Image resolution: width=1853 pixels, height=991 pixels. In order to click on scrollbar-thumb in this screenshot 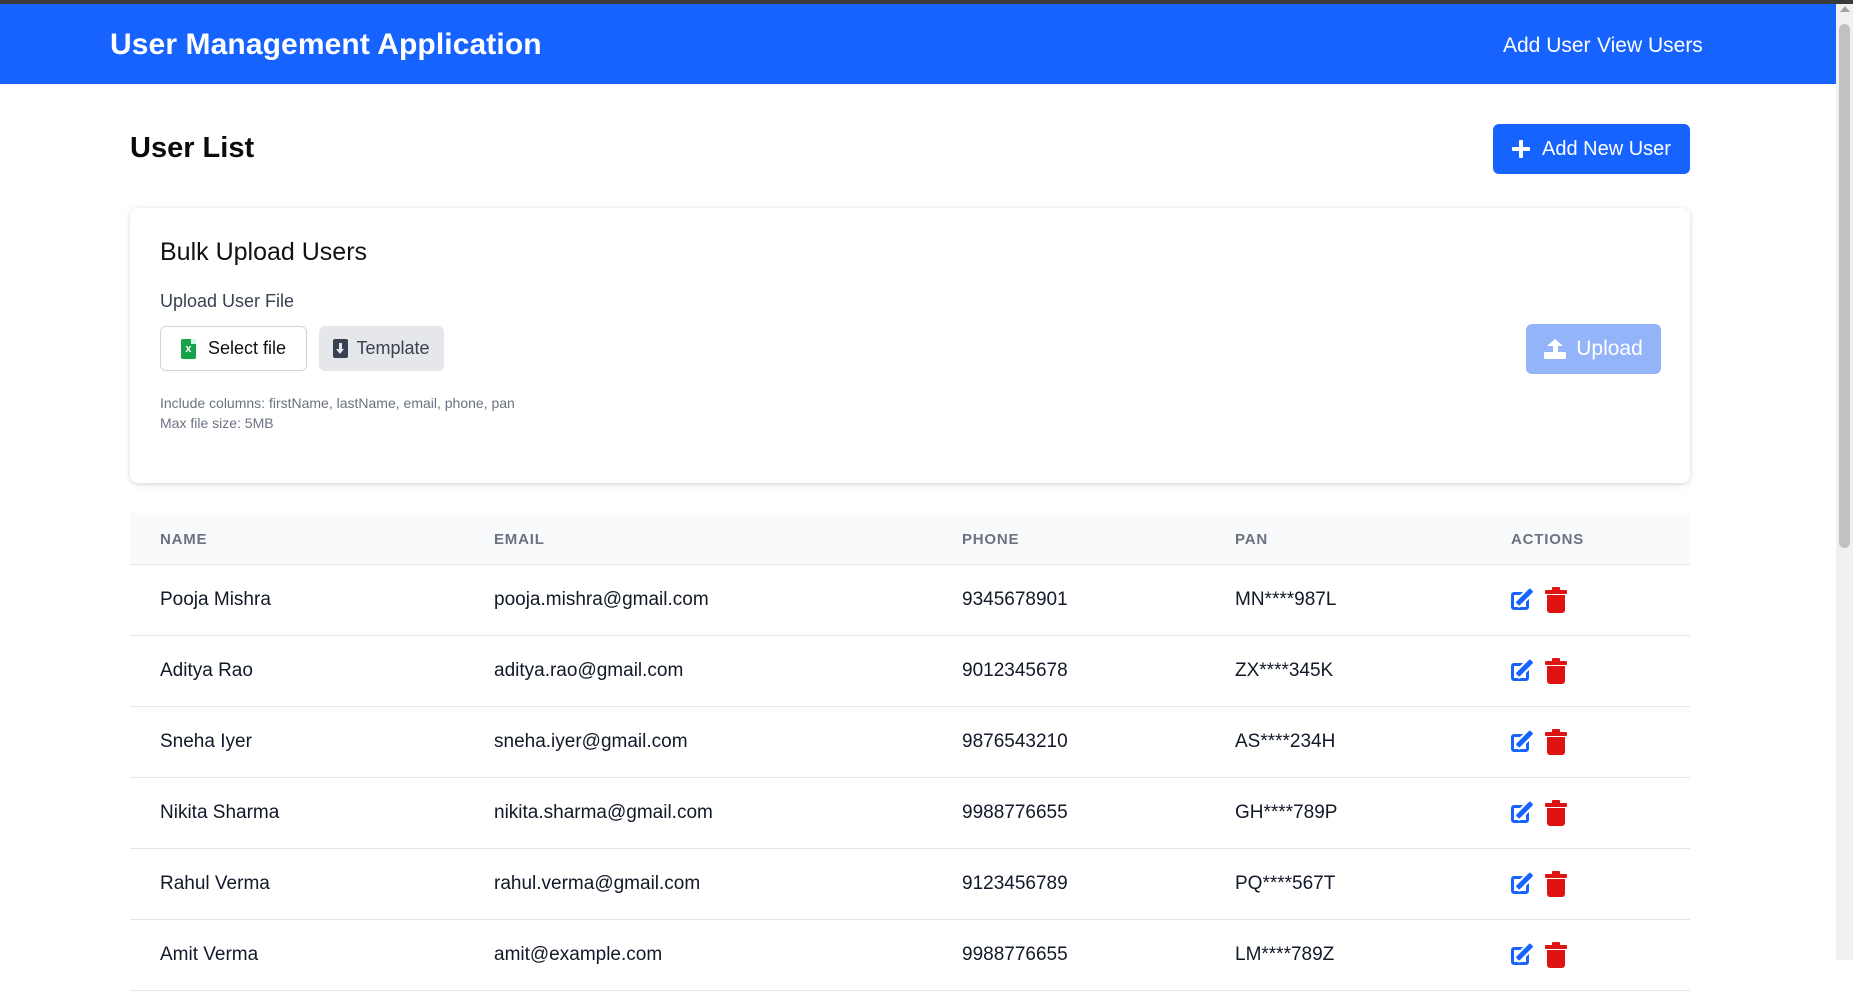, I will do `click(1844, 286)`.